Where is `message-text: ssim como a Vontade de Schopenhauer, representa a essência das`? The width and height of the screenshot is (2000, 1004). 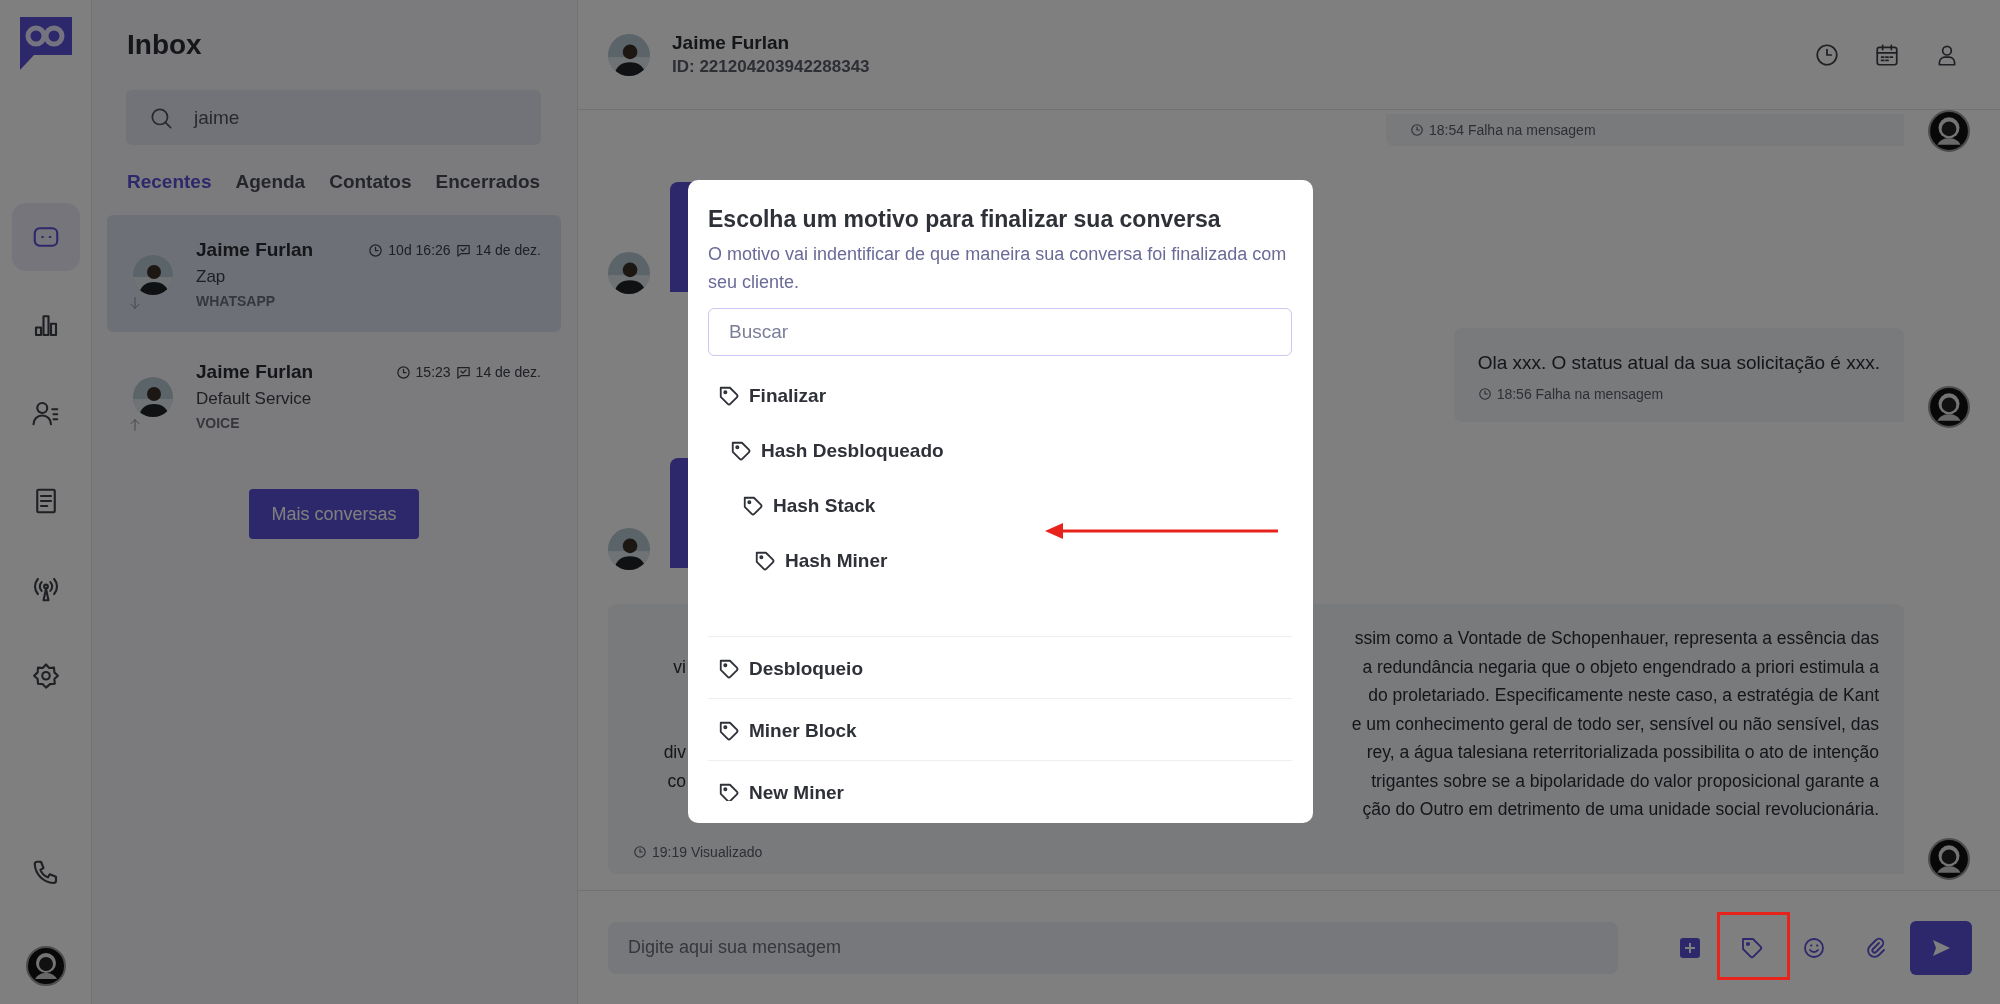 message-text: ssim como a Vontade de Schopenhauer, representa a essência das is located at coordinates (1616, 638).